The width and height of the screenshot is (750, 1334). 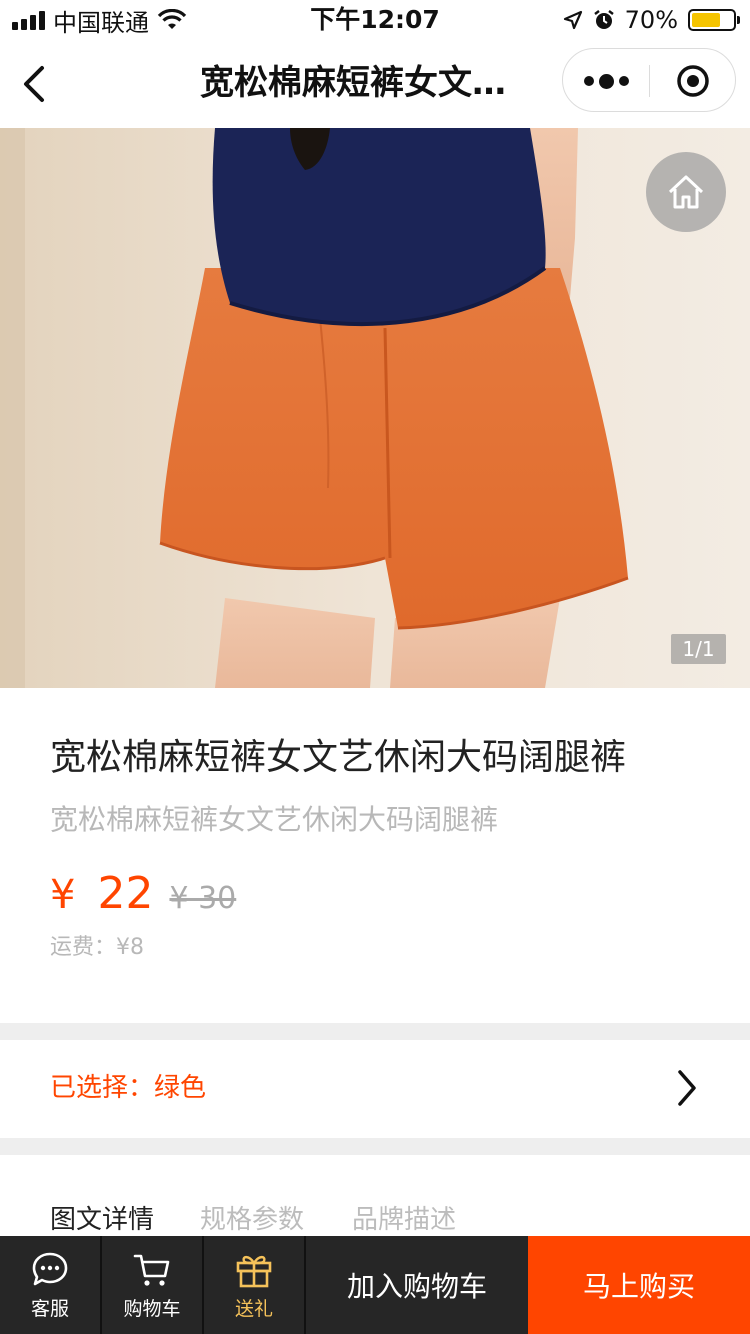 I want to click on alarm-icon, so click(x=603, y=19).